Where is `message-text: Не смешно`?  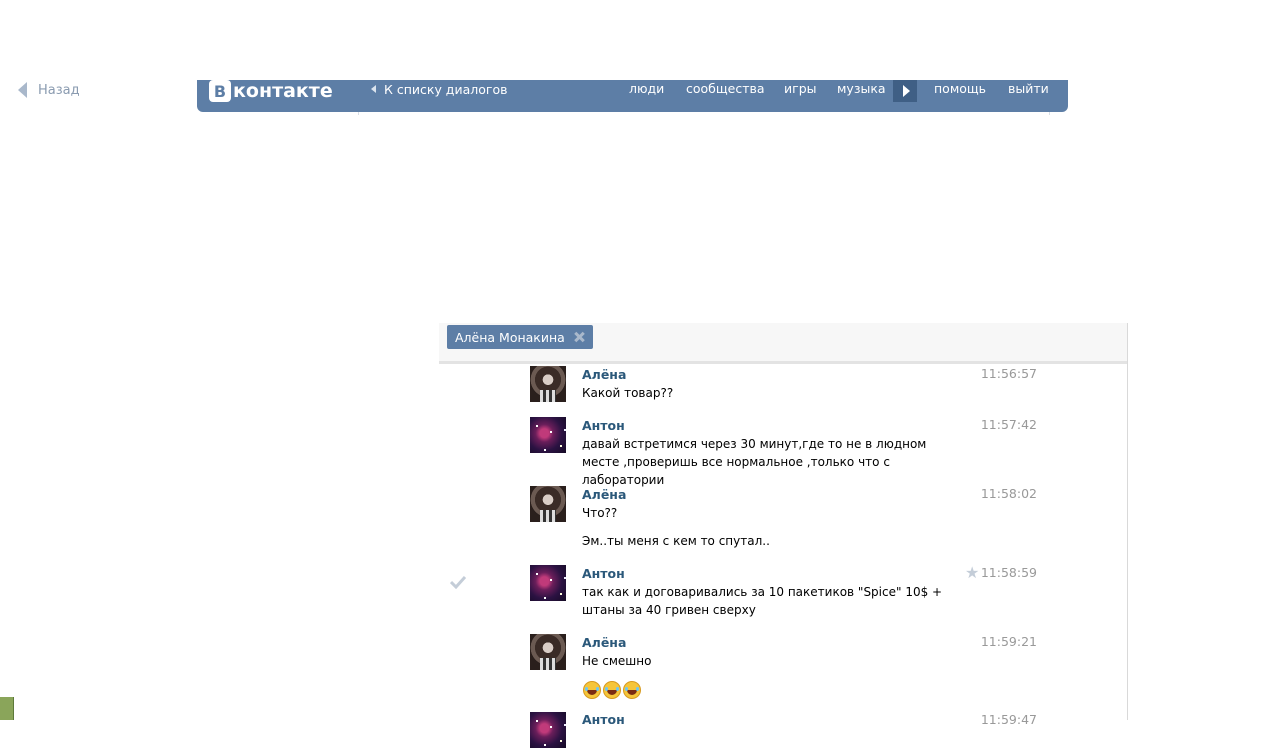
message-text: Не смешно is located at coordinates (617, 661).